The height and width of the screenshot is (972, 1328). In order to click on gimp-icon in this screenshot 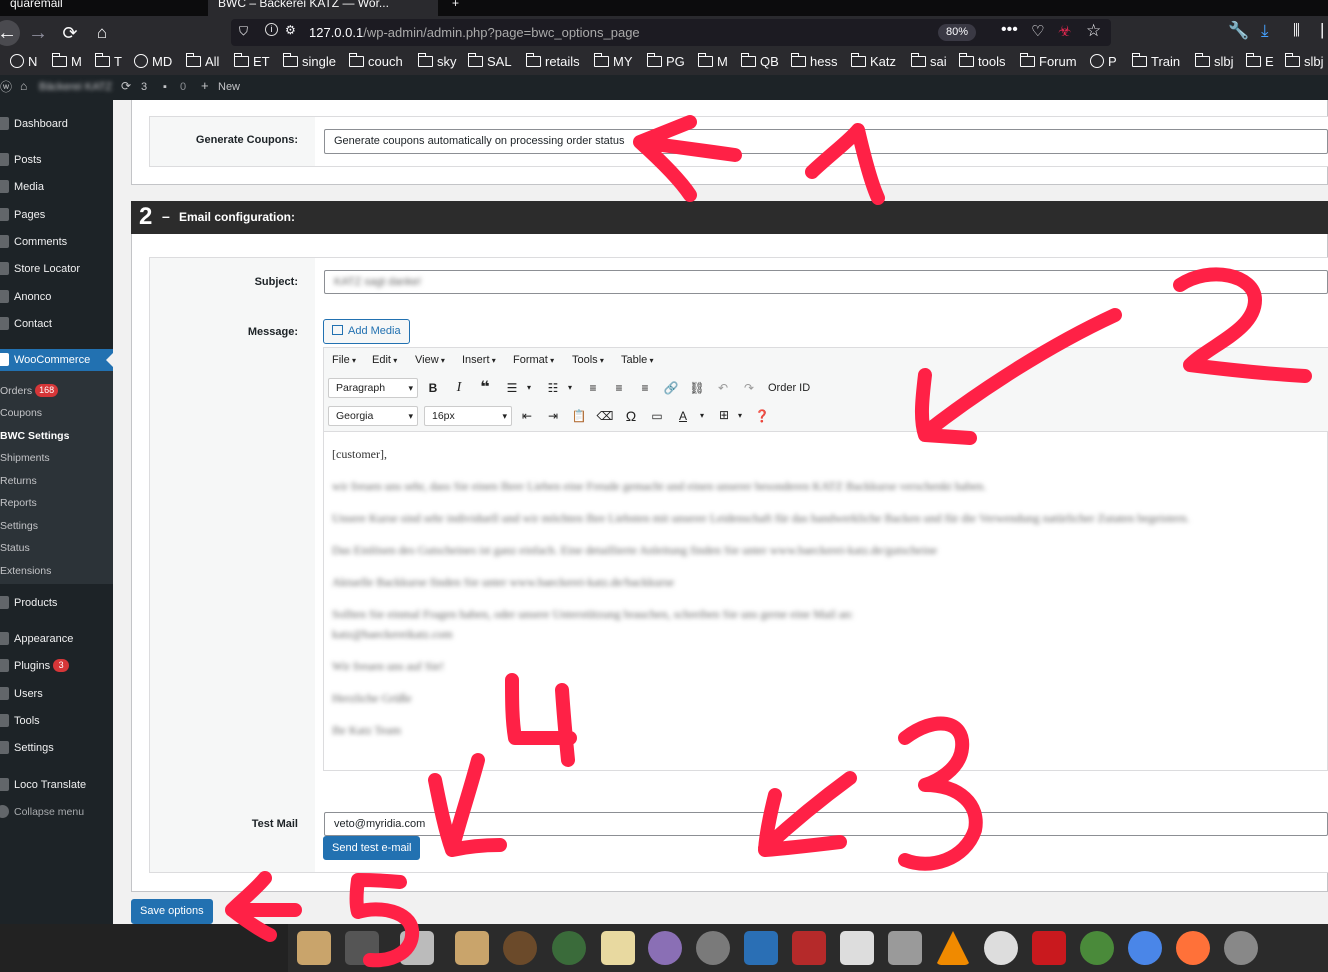, I will do `click(520, 948)`.